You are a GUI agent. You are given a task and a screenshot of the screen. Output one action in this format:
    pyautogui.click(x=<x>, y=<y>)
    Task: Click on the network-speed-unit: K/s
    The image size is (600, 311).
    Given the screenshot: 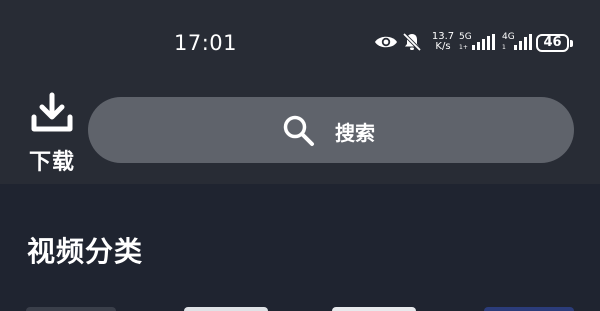 What is the action you would take?
    pyautogui.click(x=443, y=46)
    